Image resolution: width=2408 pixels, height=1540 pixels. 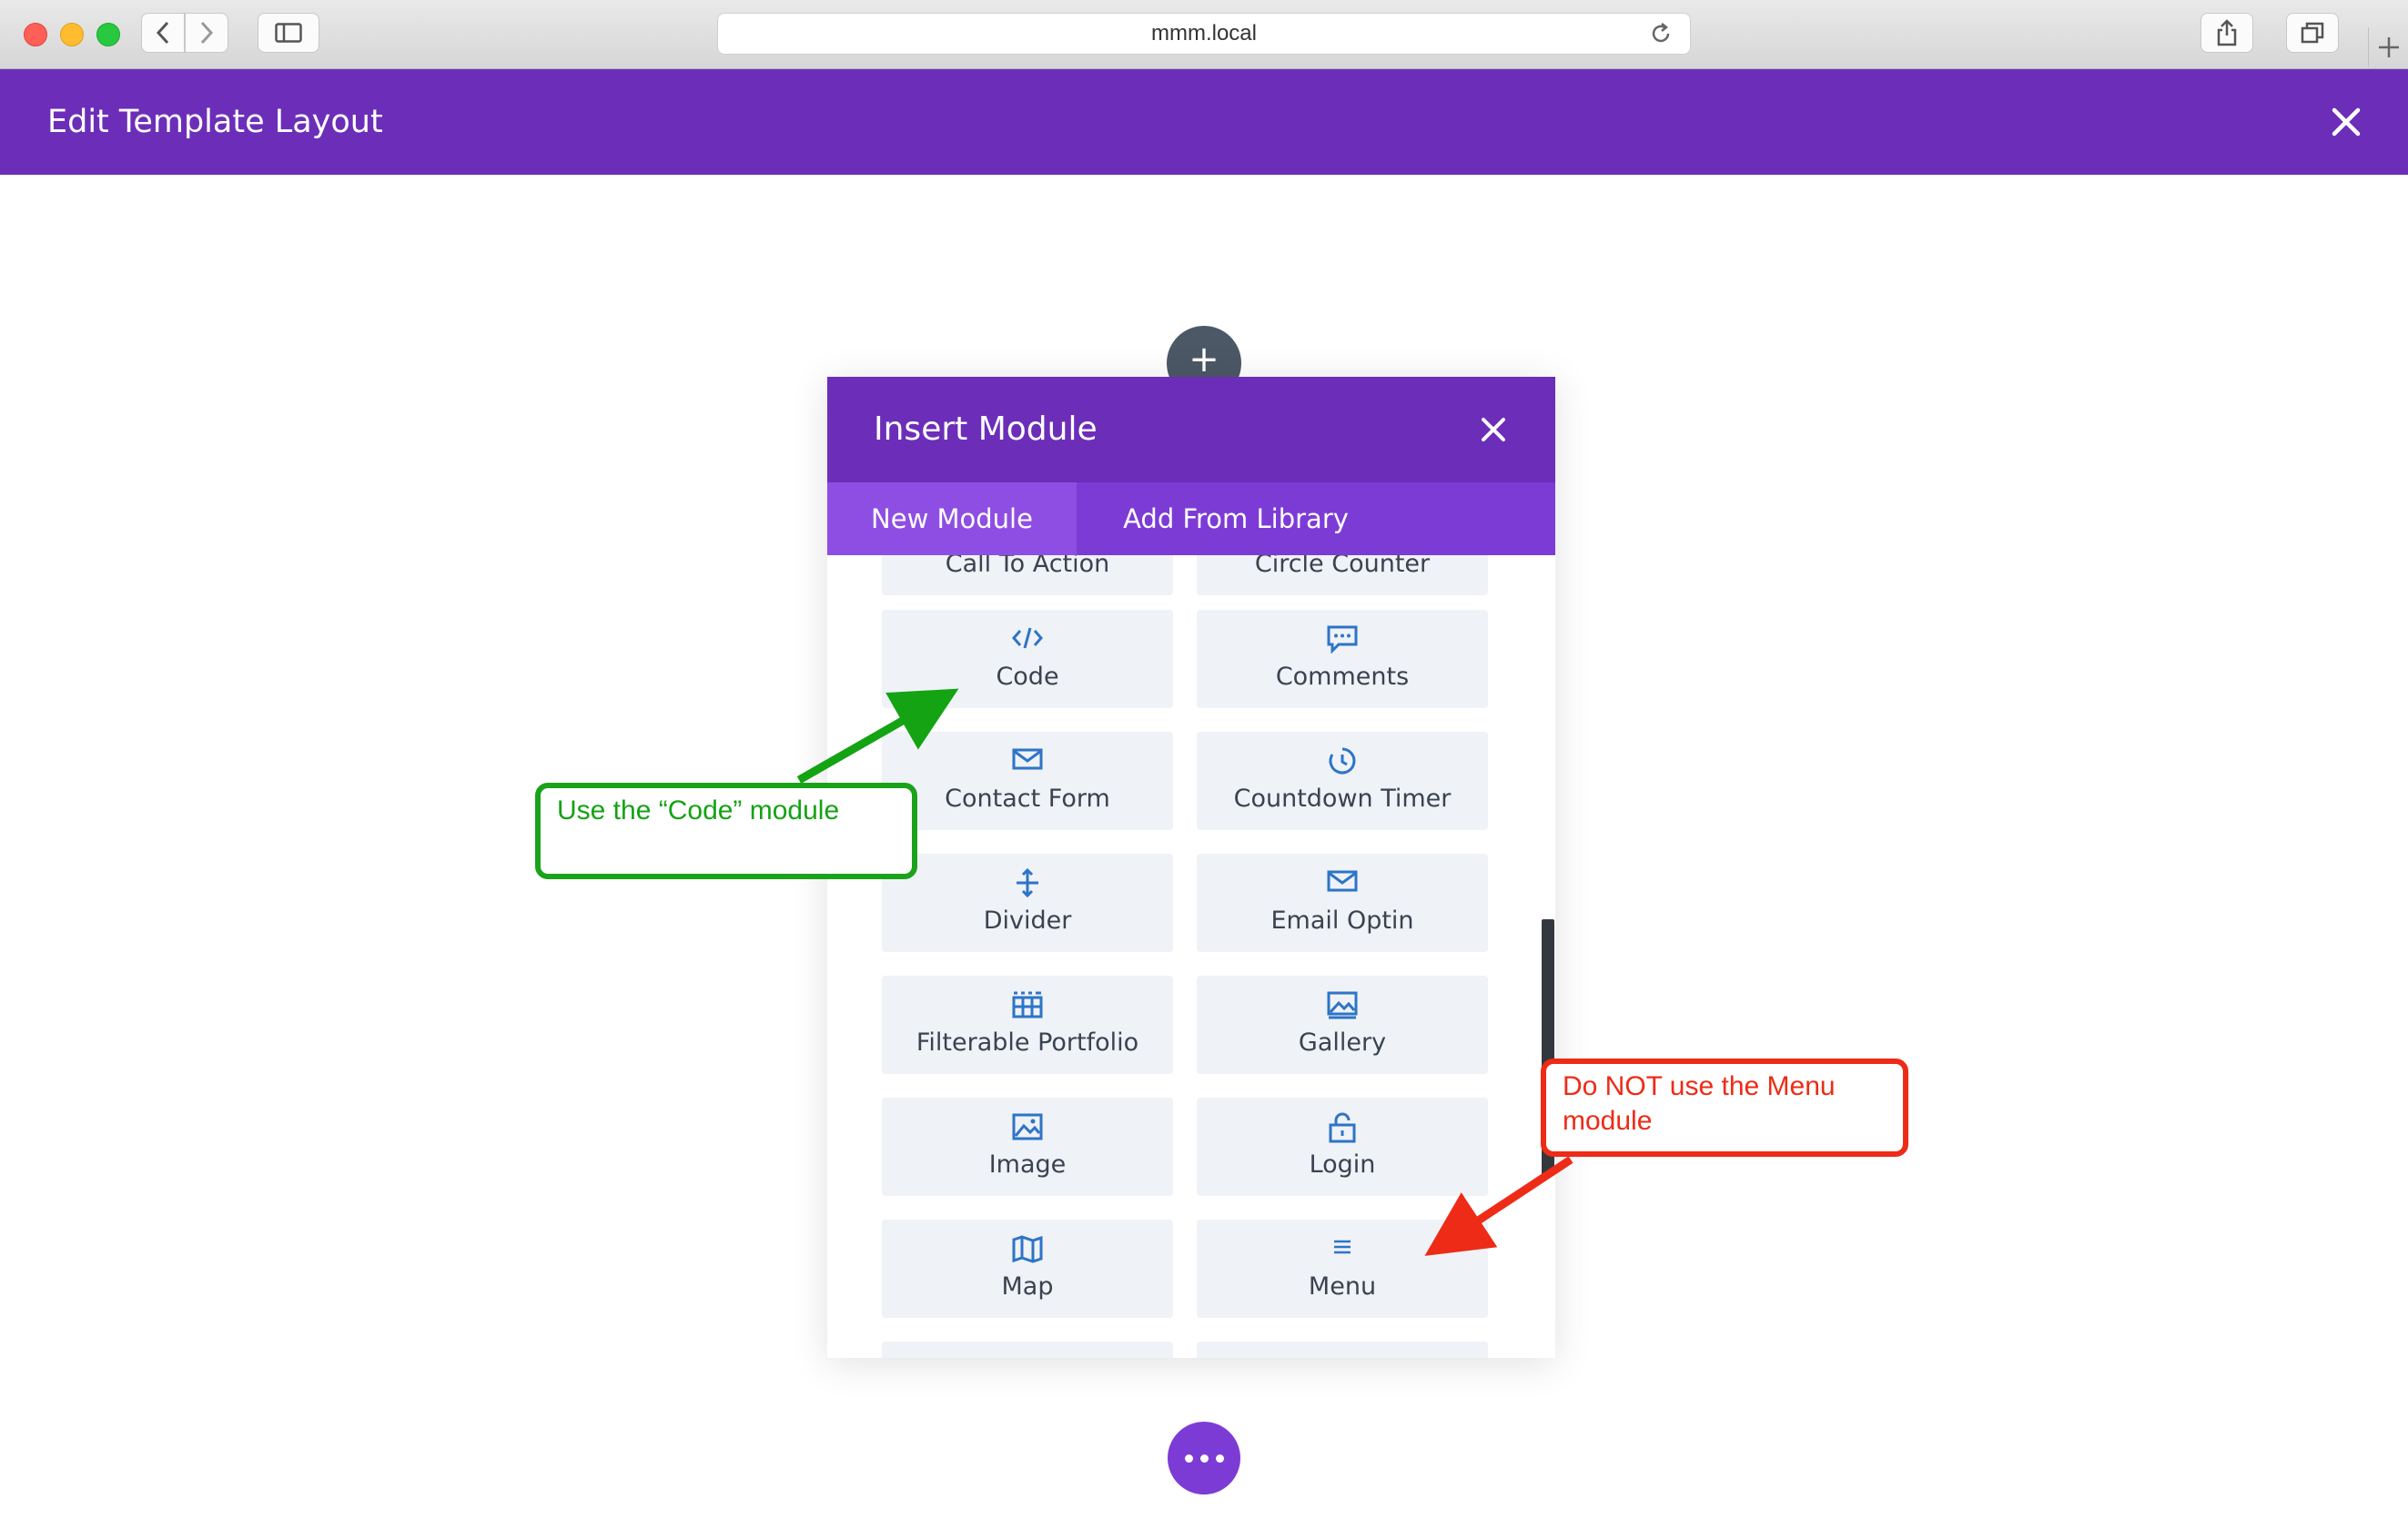 I want to click on share-icon, so click(x=2227, y=32).